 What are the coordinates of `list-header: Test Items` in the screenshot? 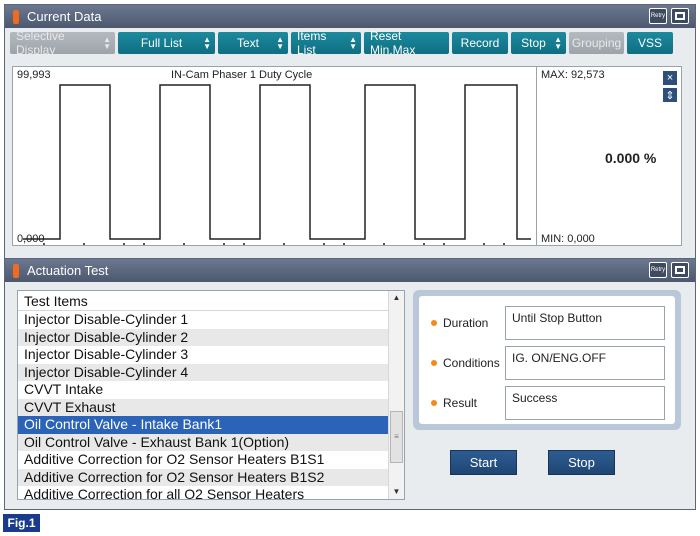 It's located at (211, 301).